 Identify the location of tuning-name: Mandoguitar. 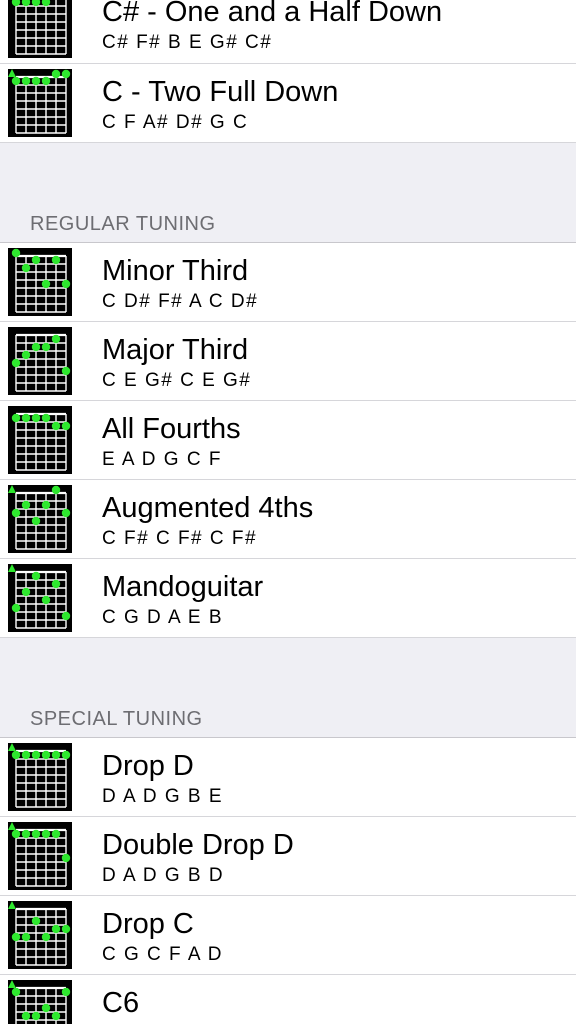
(183, 587).